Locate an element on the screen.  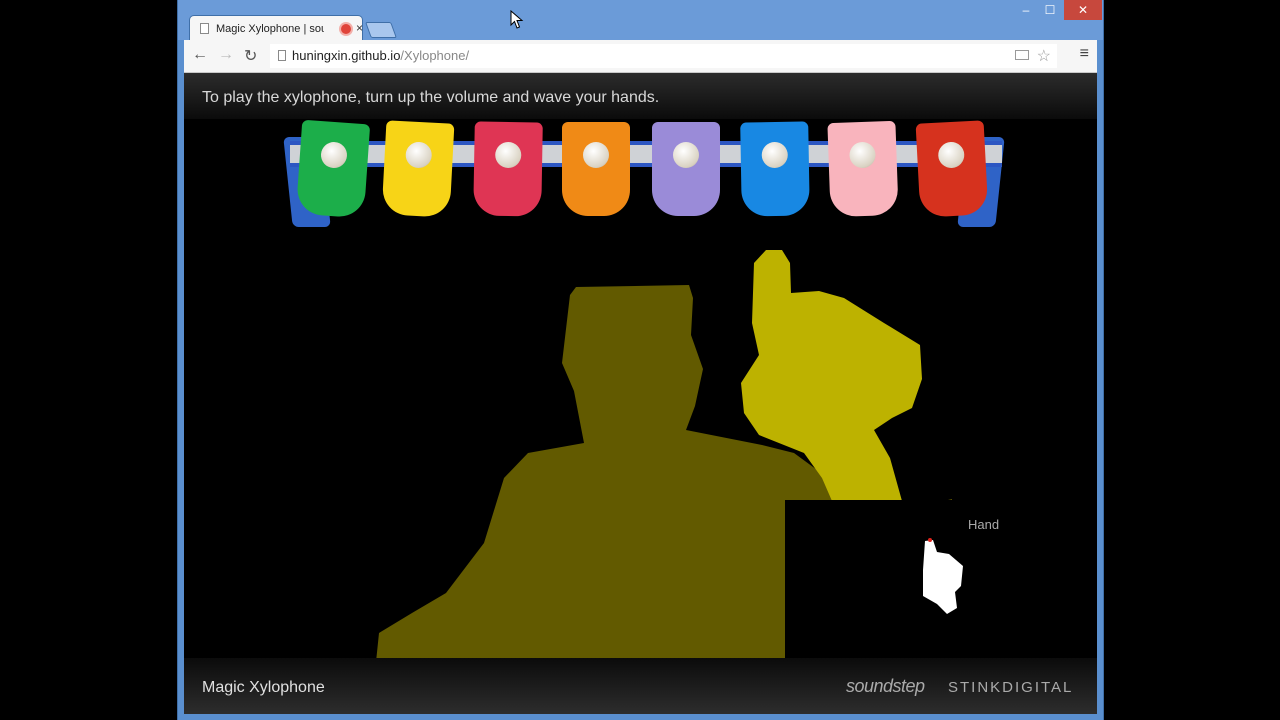
minimize-button: ‒ is located at coordinates (1026, 10).